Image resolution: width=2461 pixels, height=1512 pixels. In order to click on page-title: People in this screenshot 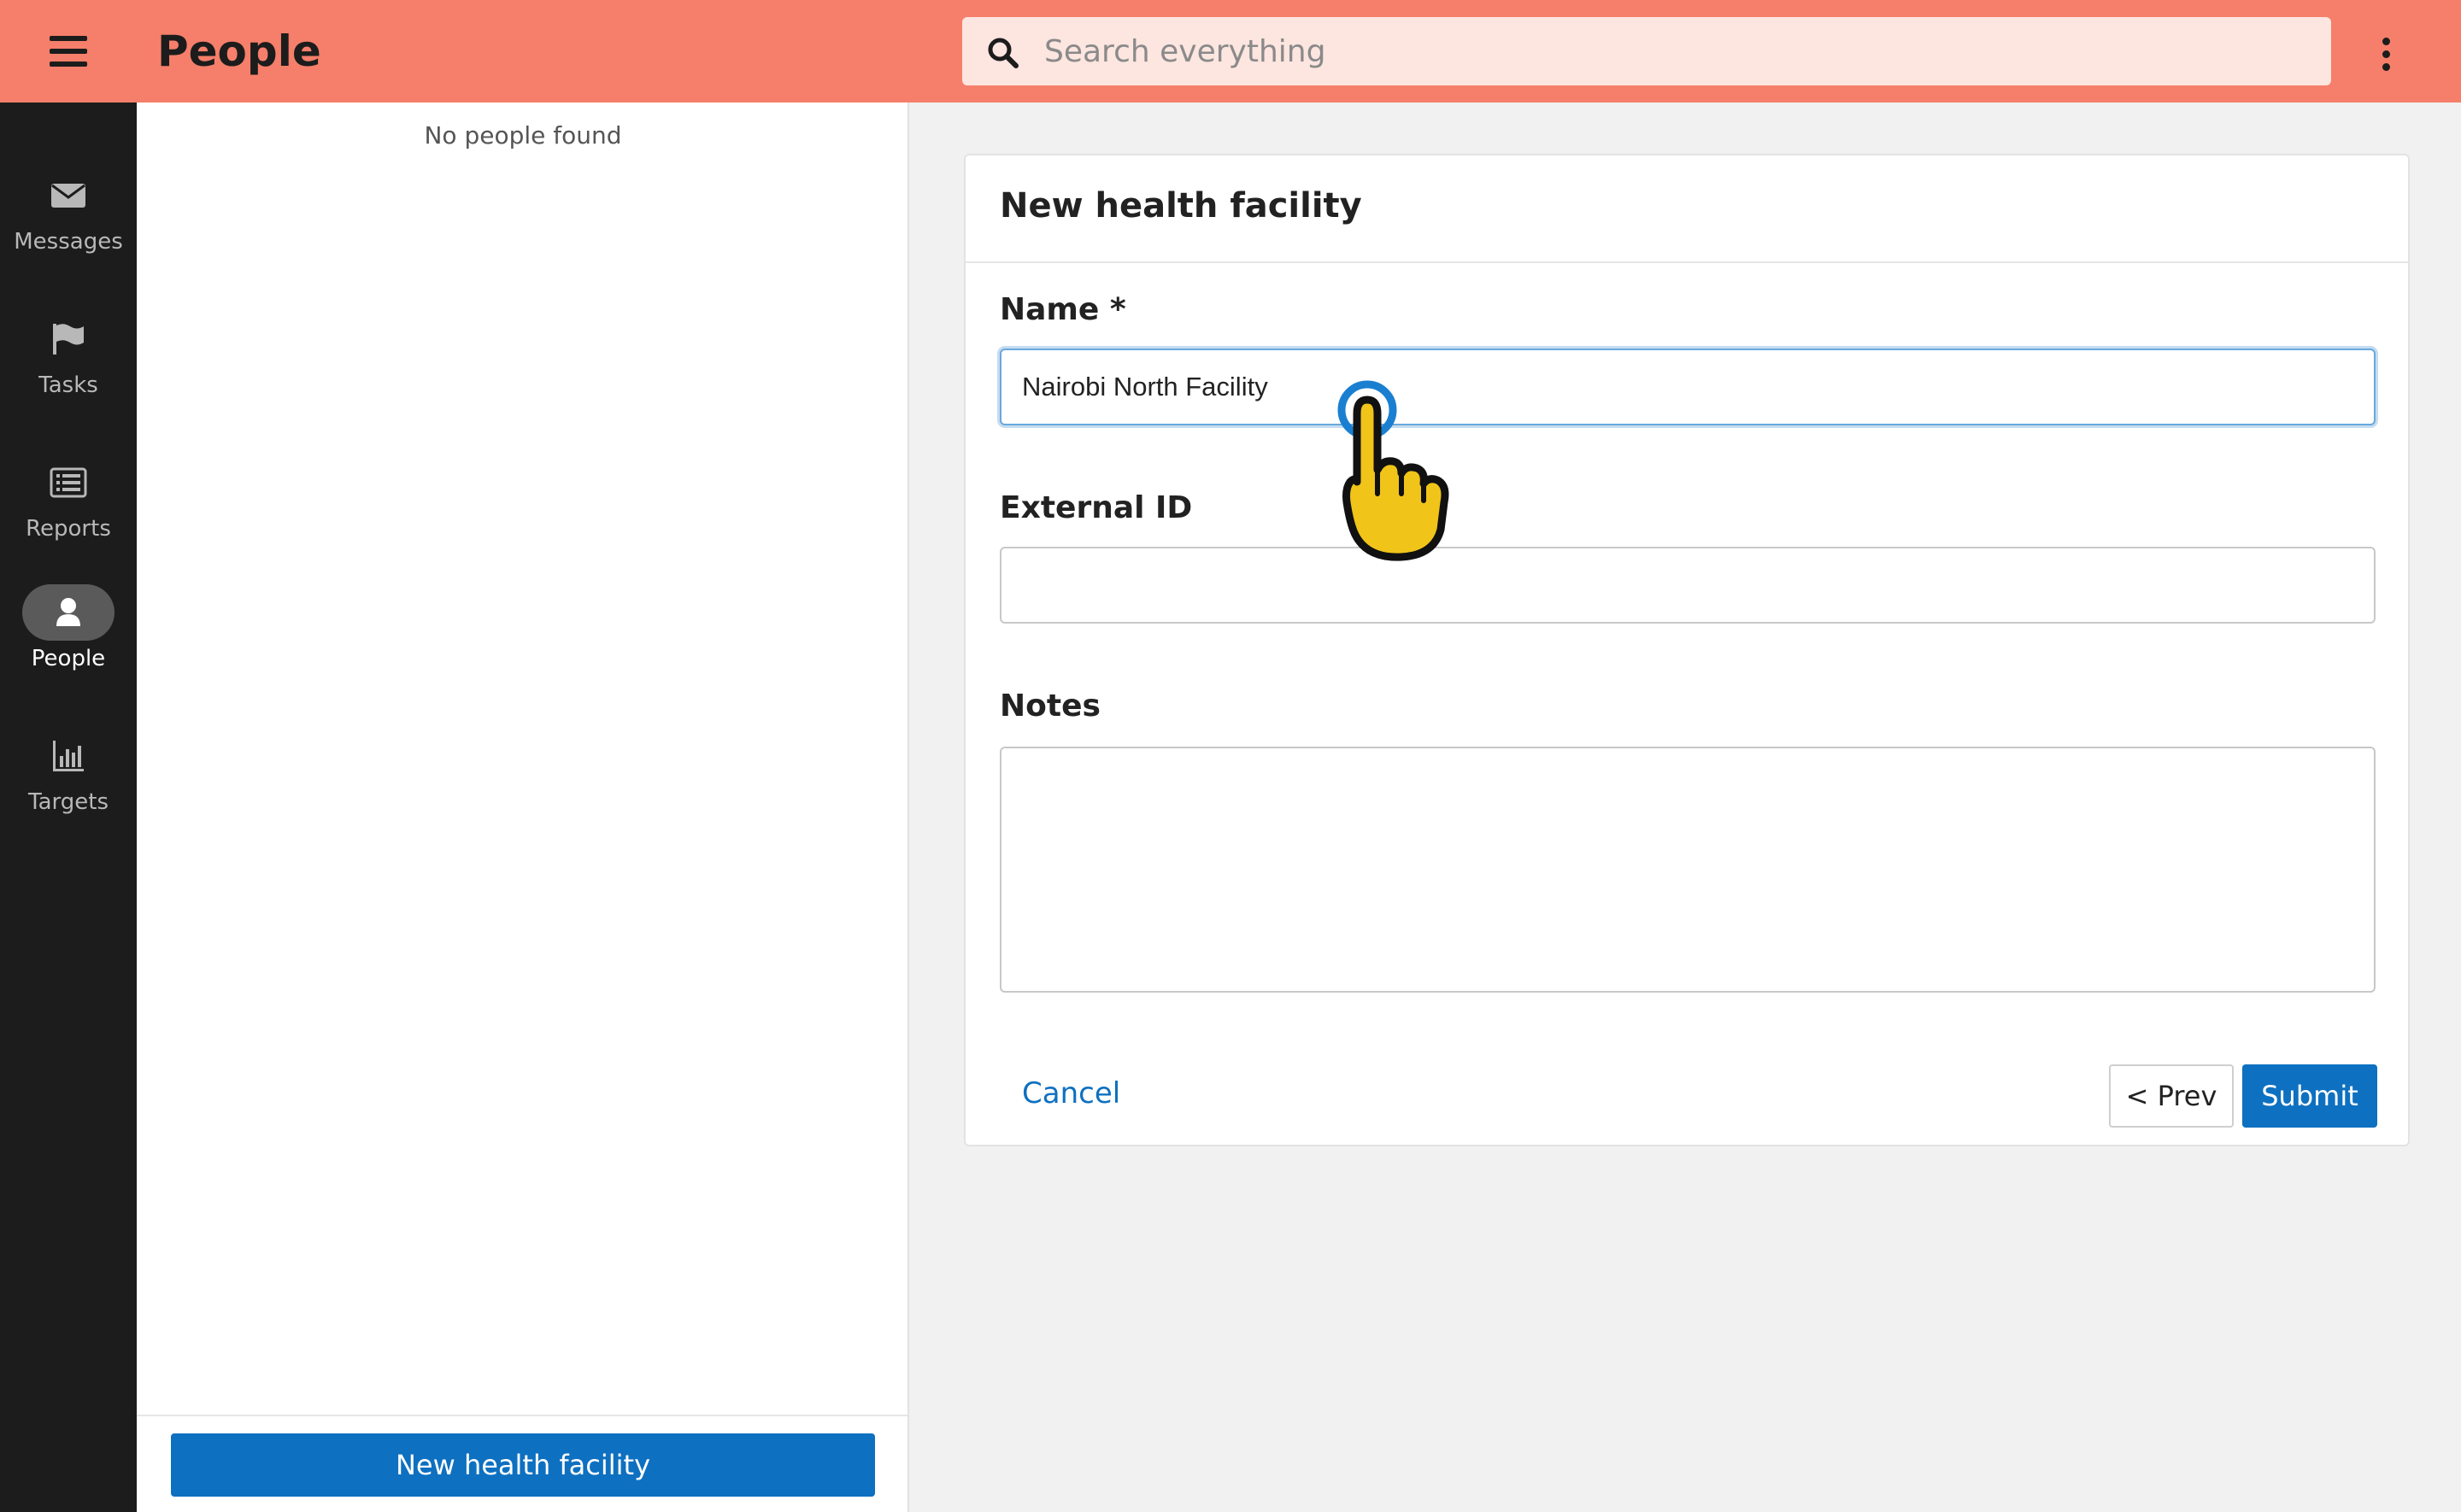, I will do `click(239, 51)`.